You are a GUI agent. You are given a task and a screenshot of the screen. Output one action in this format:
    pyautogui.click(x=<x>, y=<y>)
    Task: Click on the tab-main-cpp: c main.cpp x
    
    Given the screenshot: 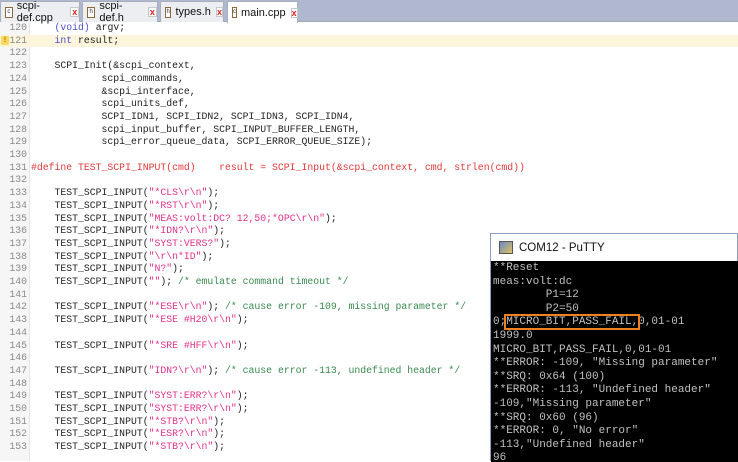 What is the action you would take?
    pyautogui.click(x=262, y=12)
    